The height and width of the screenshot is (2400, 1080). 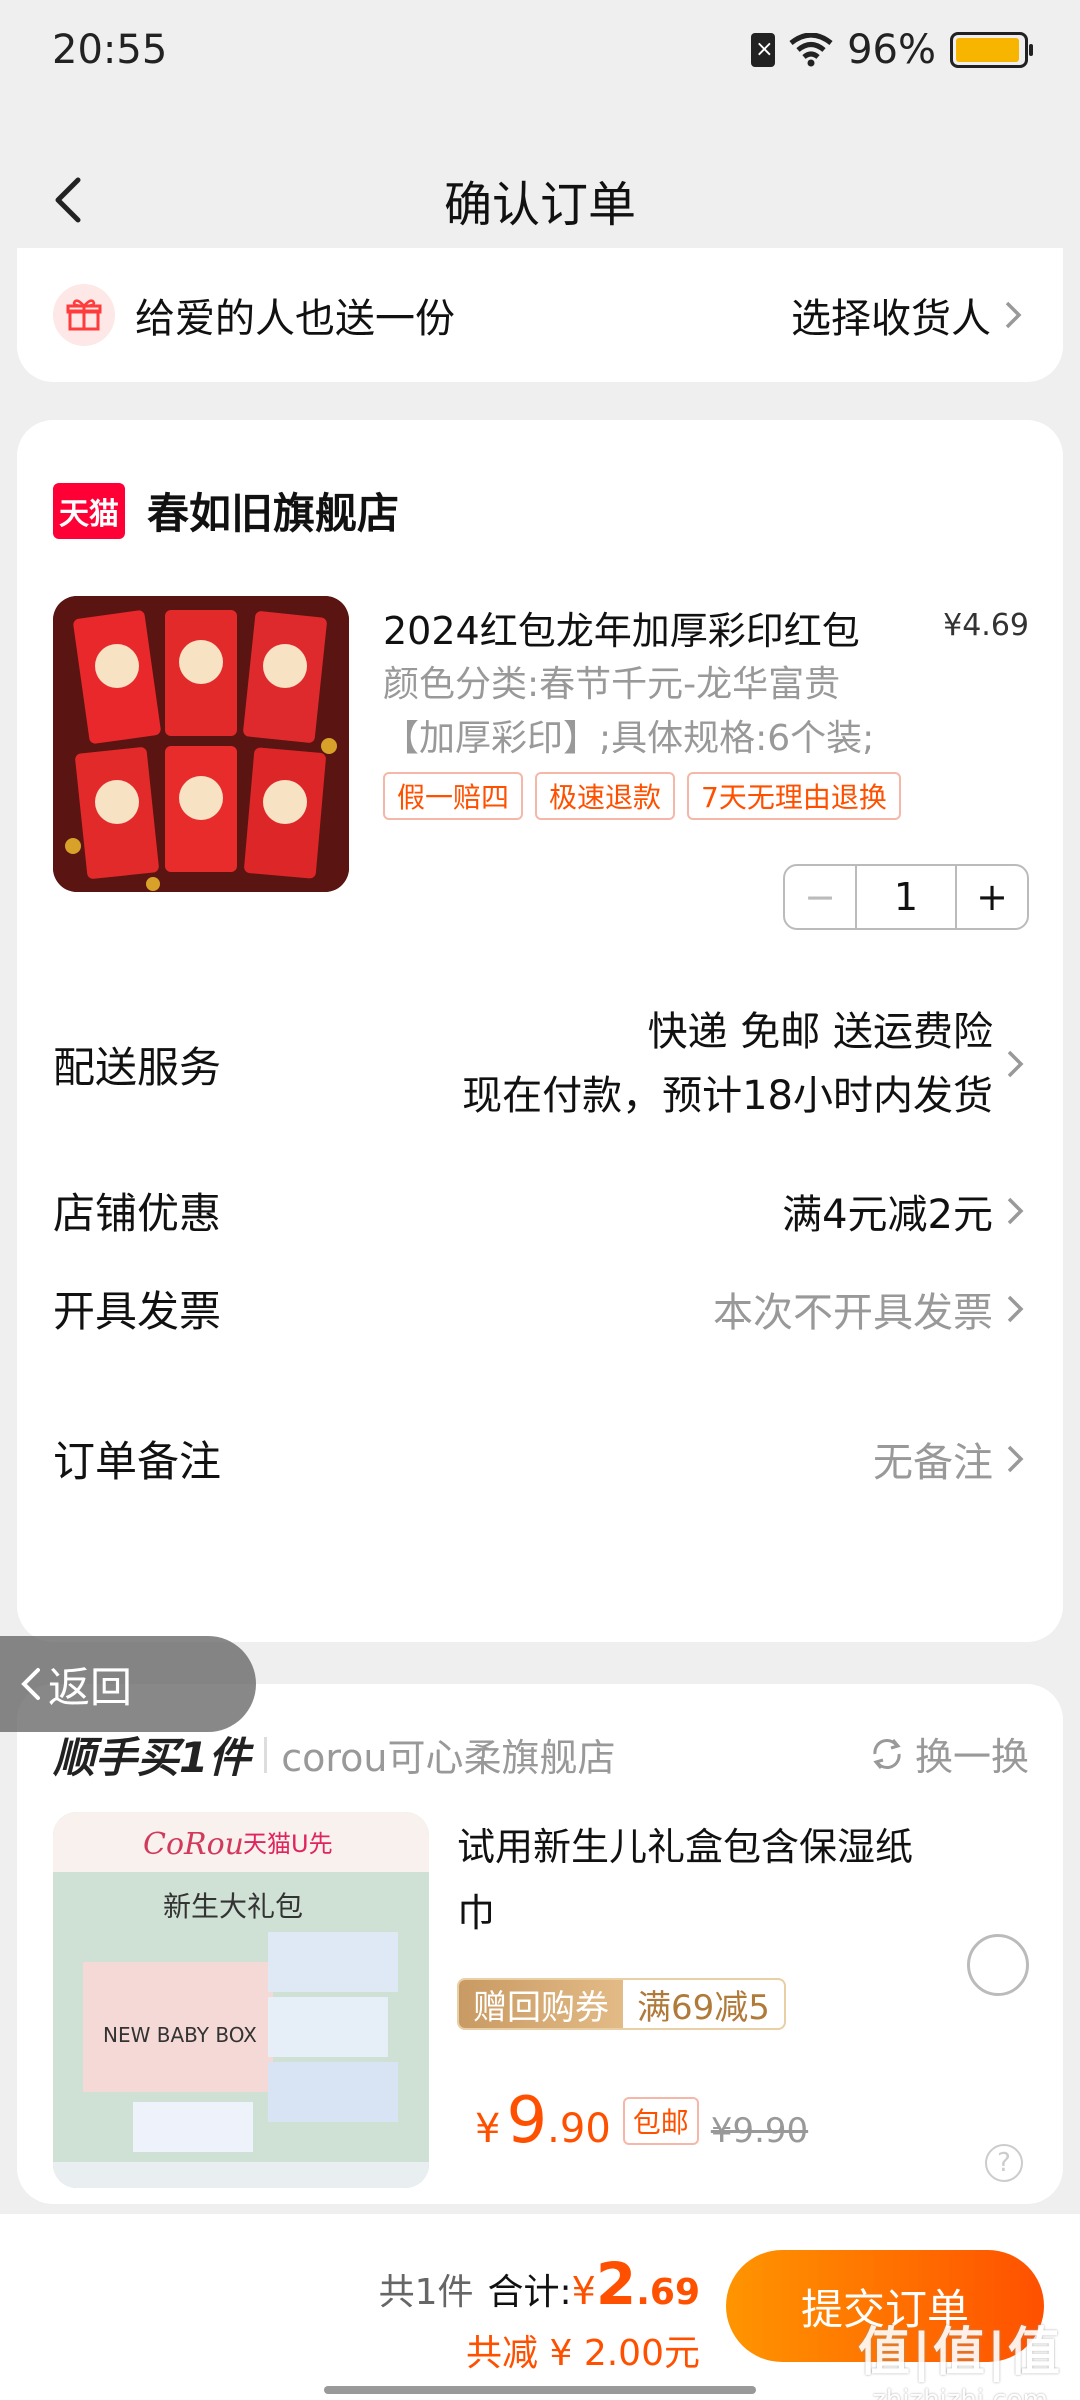 What do you see at coordinates (70, 200) in the screenshot?
I see `back-arrow-icon` at bounding box center [70, 200].